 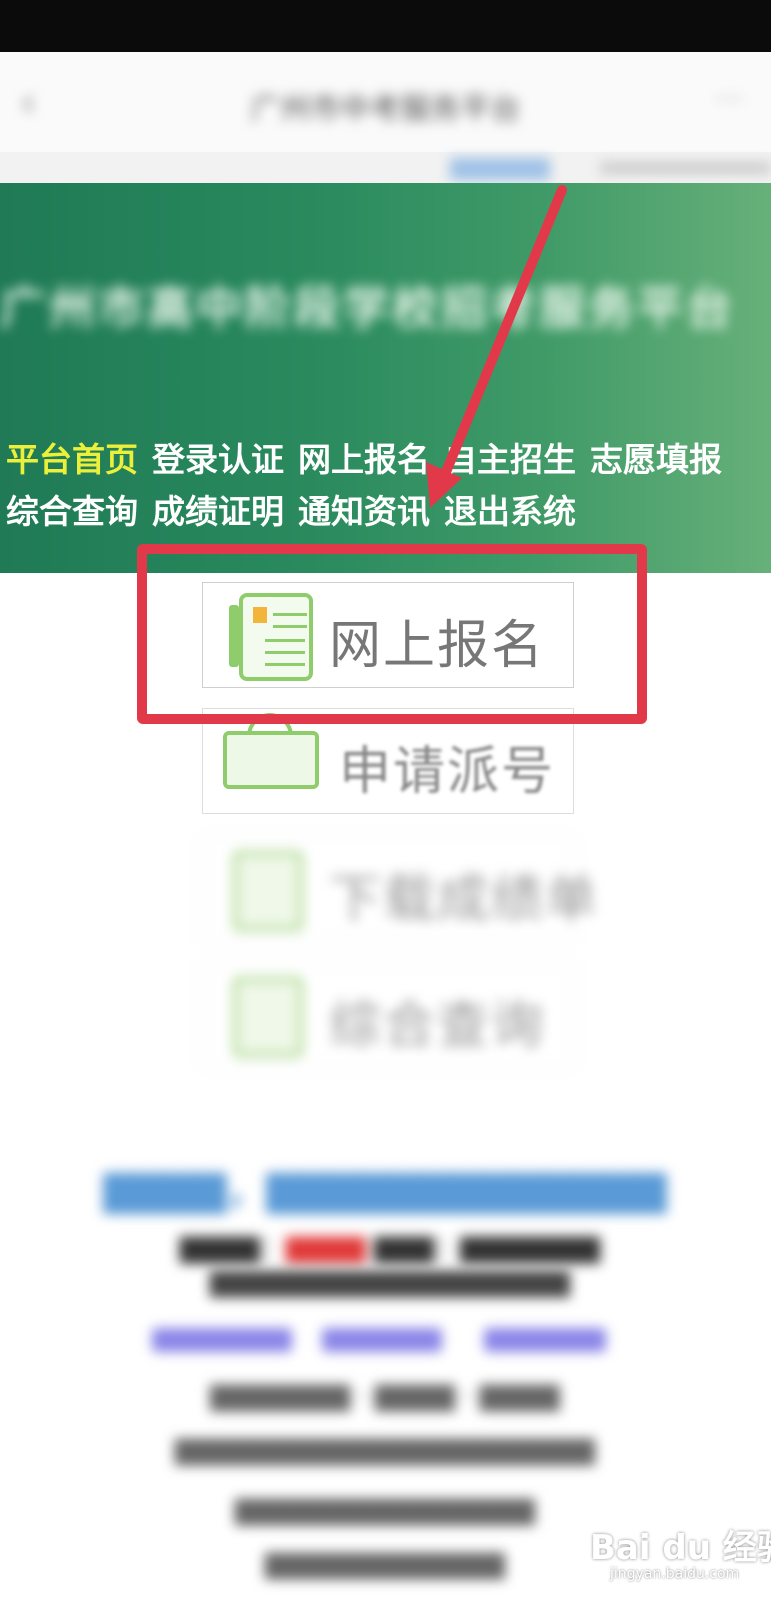 What do you see at coordinates (675, 1574) in the screenshot?
I see `baidu-watermark-url: jingyan.baidu.com` at bounding box center [675, 1574].